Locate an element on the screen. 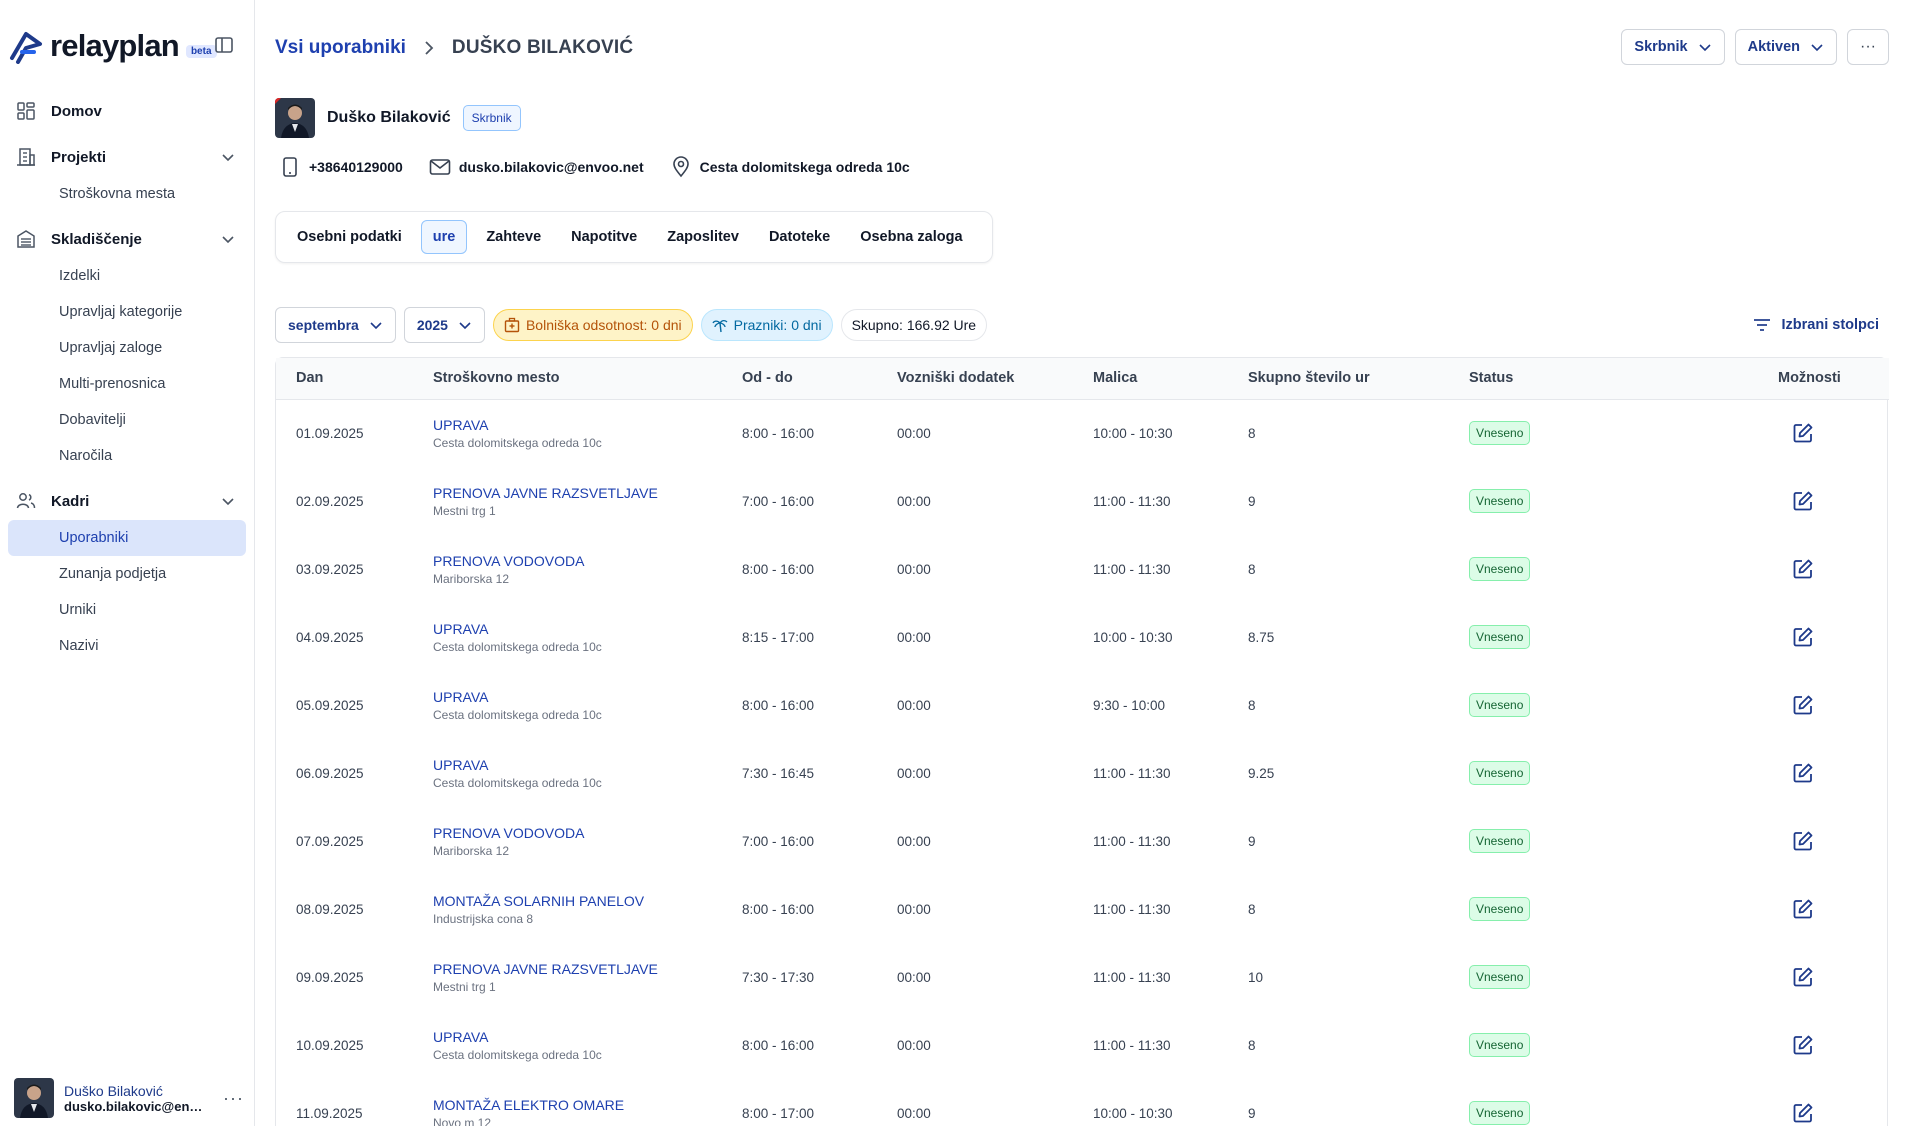  grid-icon is located at coordinates (26, 111).